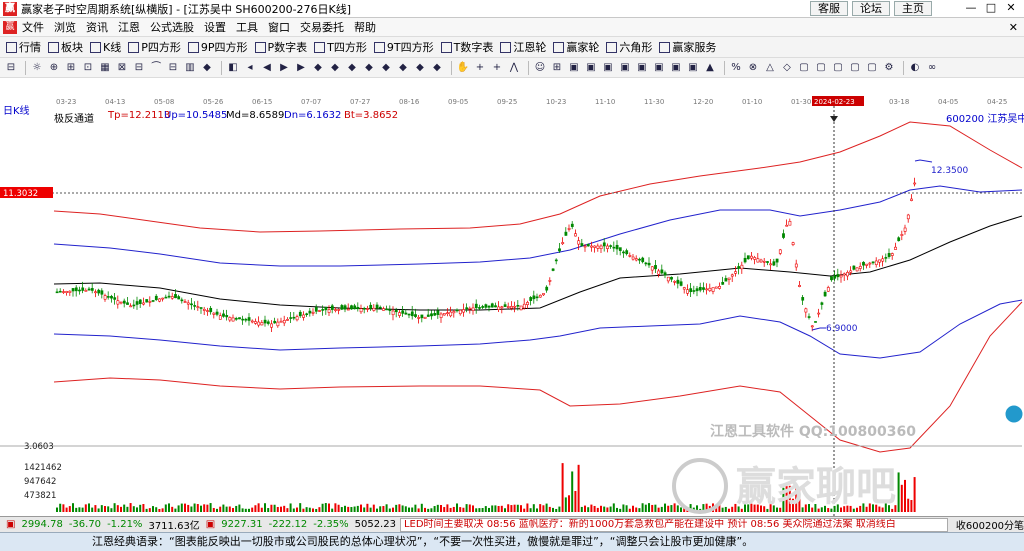 The image size is (1024, 551). I want to click on tool-icon: ☼, so click(37, 68).